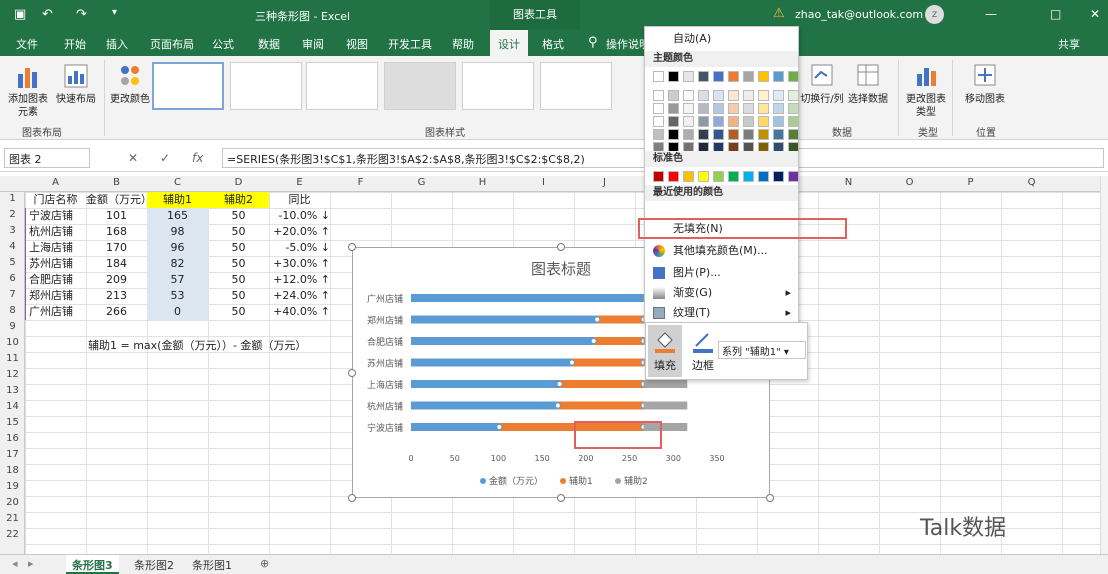 This screenshot has width=1108, height=574. I want to click on column-header: I, so click(543, 182).